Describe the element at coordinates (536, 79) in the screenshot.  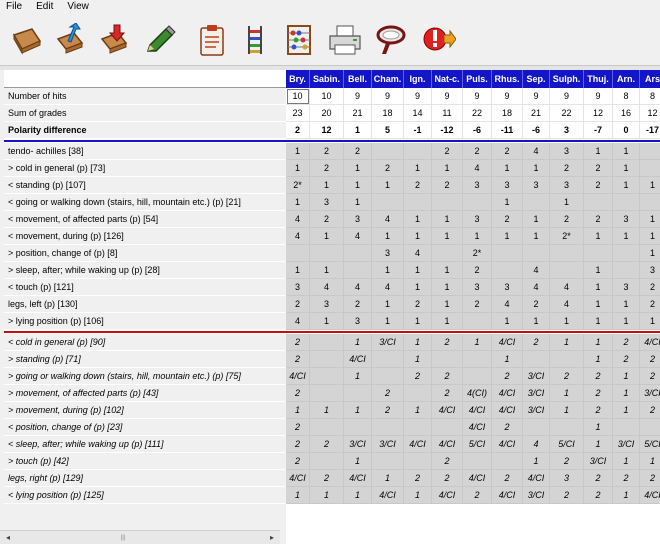
I see `remedy-header-9: Sep.` at that location.